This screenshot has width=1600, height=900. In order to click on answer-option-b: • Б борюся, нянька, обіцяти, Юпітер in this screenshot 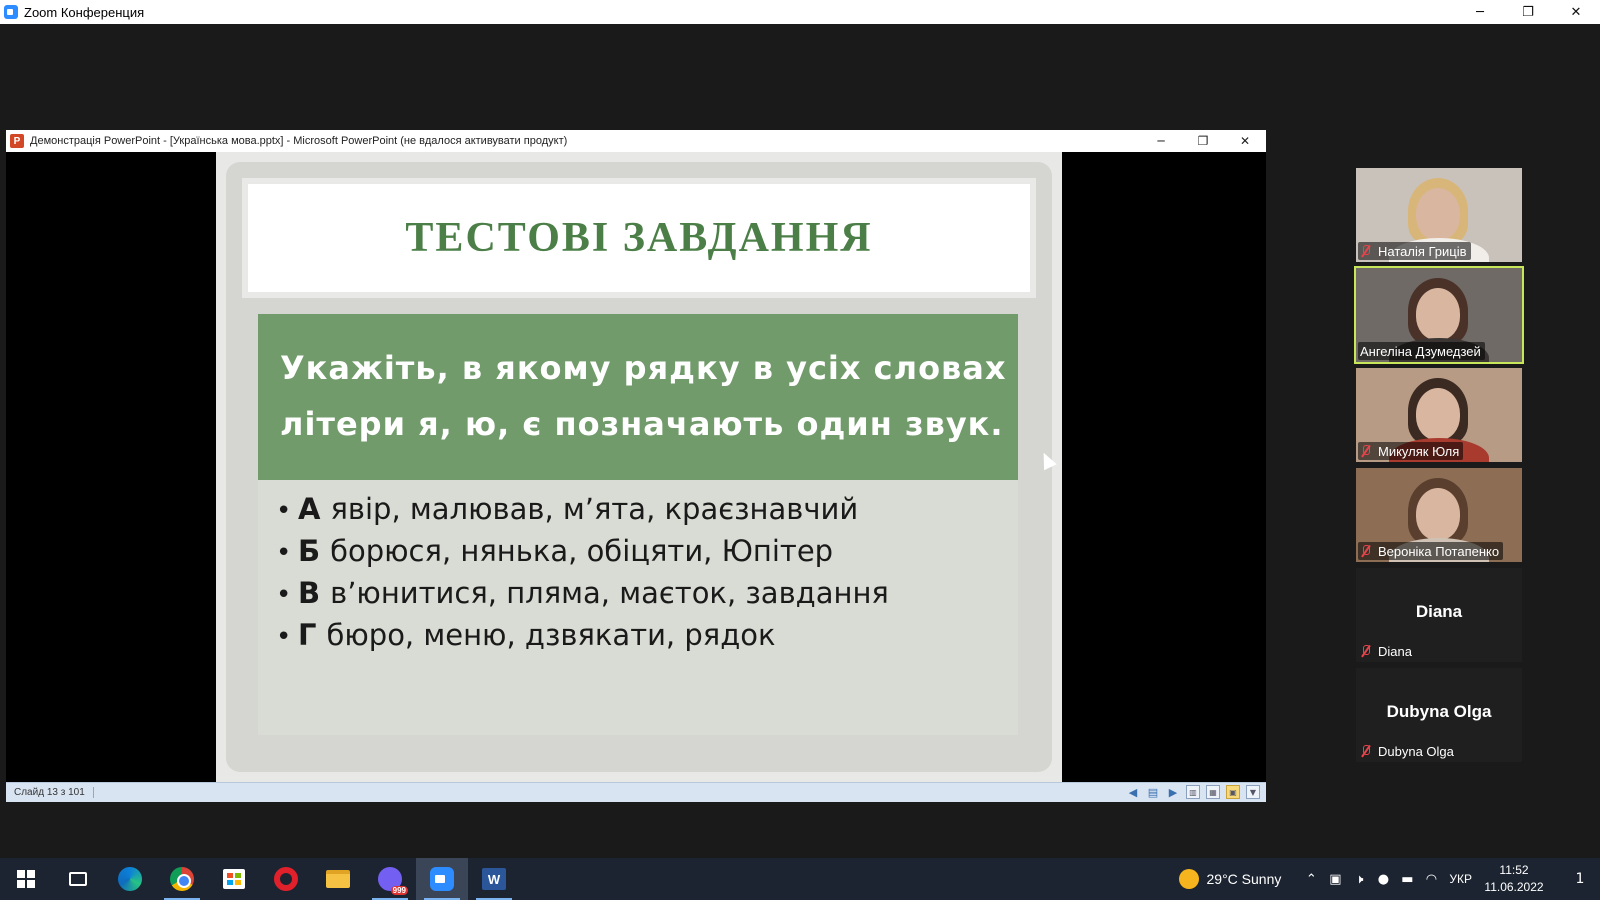, I will do `click(647, 555)`.